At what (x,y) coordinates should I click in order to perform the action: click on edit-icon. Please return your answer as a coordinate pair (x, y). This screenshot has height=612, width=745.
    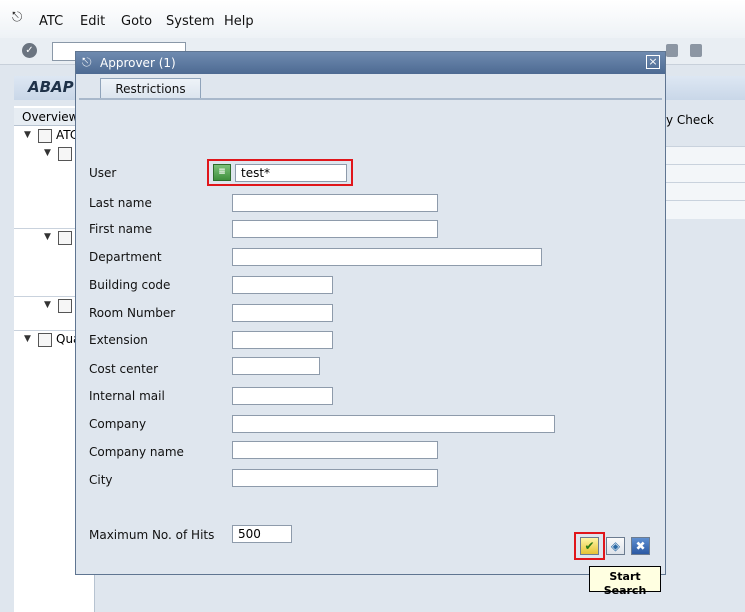
    Looking at the image, I should click on (65, 306).